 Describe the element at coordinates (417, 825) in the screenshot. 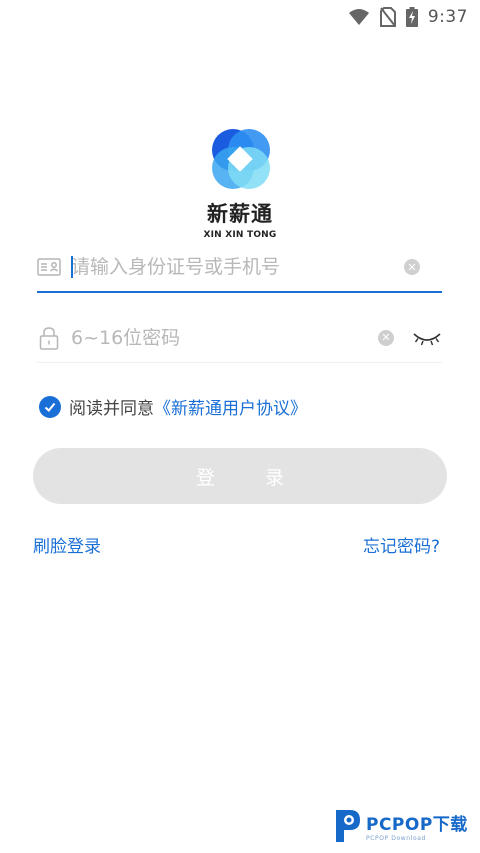

I see `watermark-brand: PCPOP下载` at that location.